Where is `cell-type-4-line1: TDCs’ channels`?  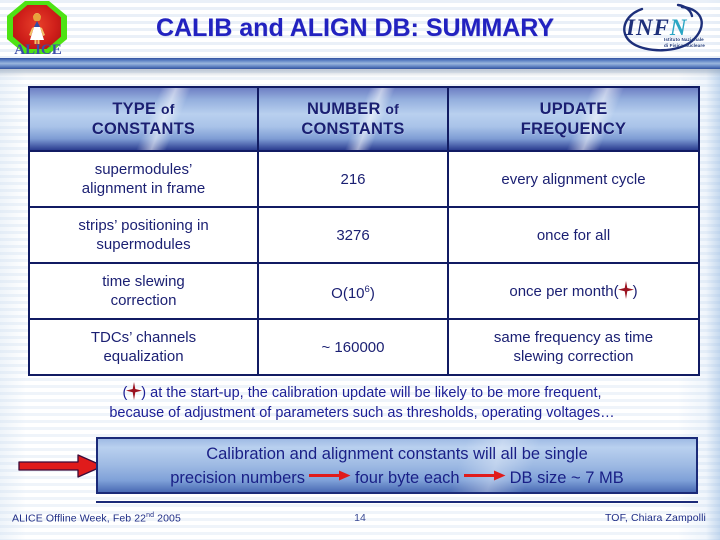
cell-type-4-line1: TDCs’ channels is located at coordinates (143, 337).